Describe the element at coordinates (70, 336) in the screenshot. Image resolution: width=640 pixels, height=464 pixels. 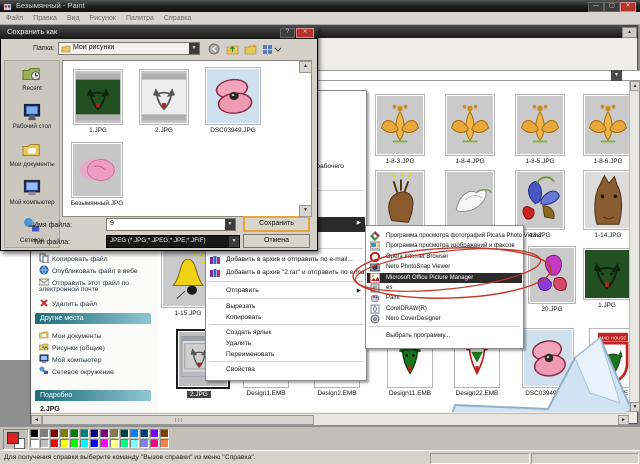
I see `other-place-link: Мои документы` at that location.